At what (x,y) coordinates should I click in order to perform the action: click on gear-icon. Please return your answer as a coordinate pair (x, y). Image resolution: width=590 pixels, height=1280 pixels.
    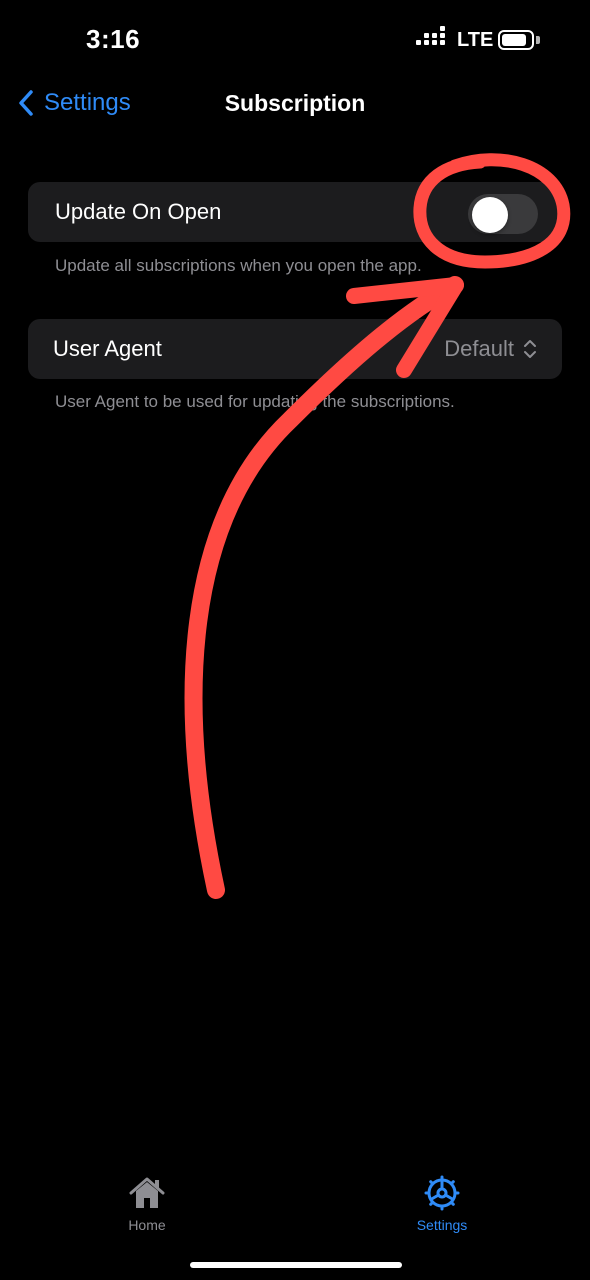
    Looking at the image, I should click on (442, 1193).